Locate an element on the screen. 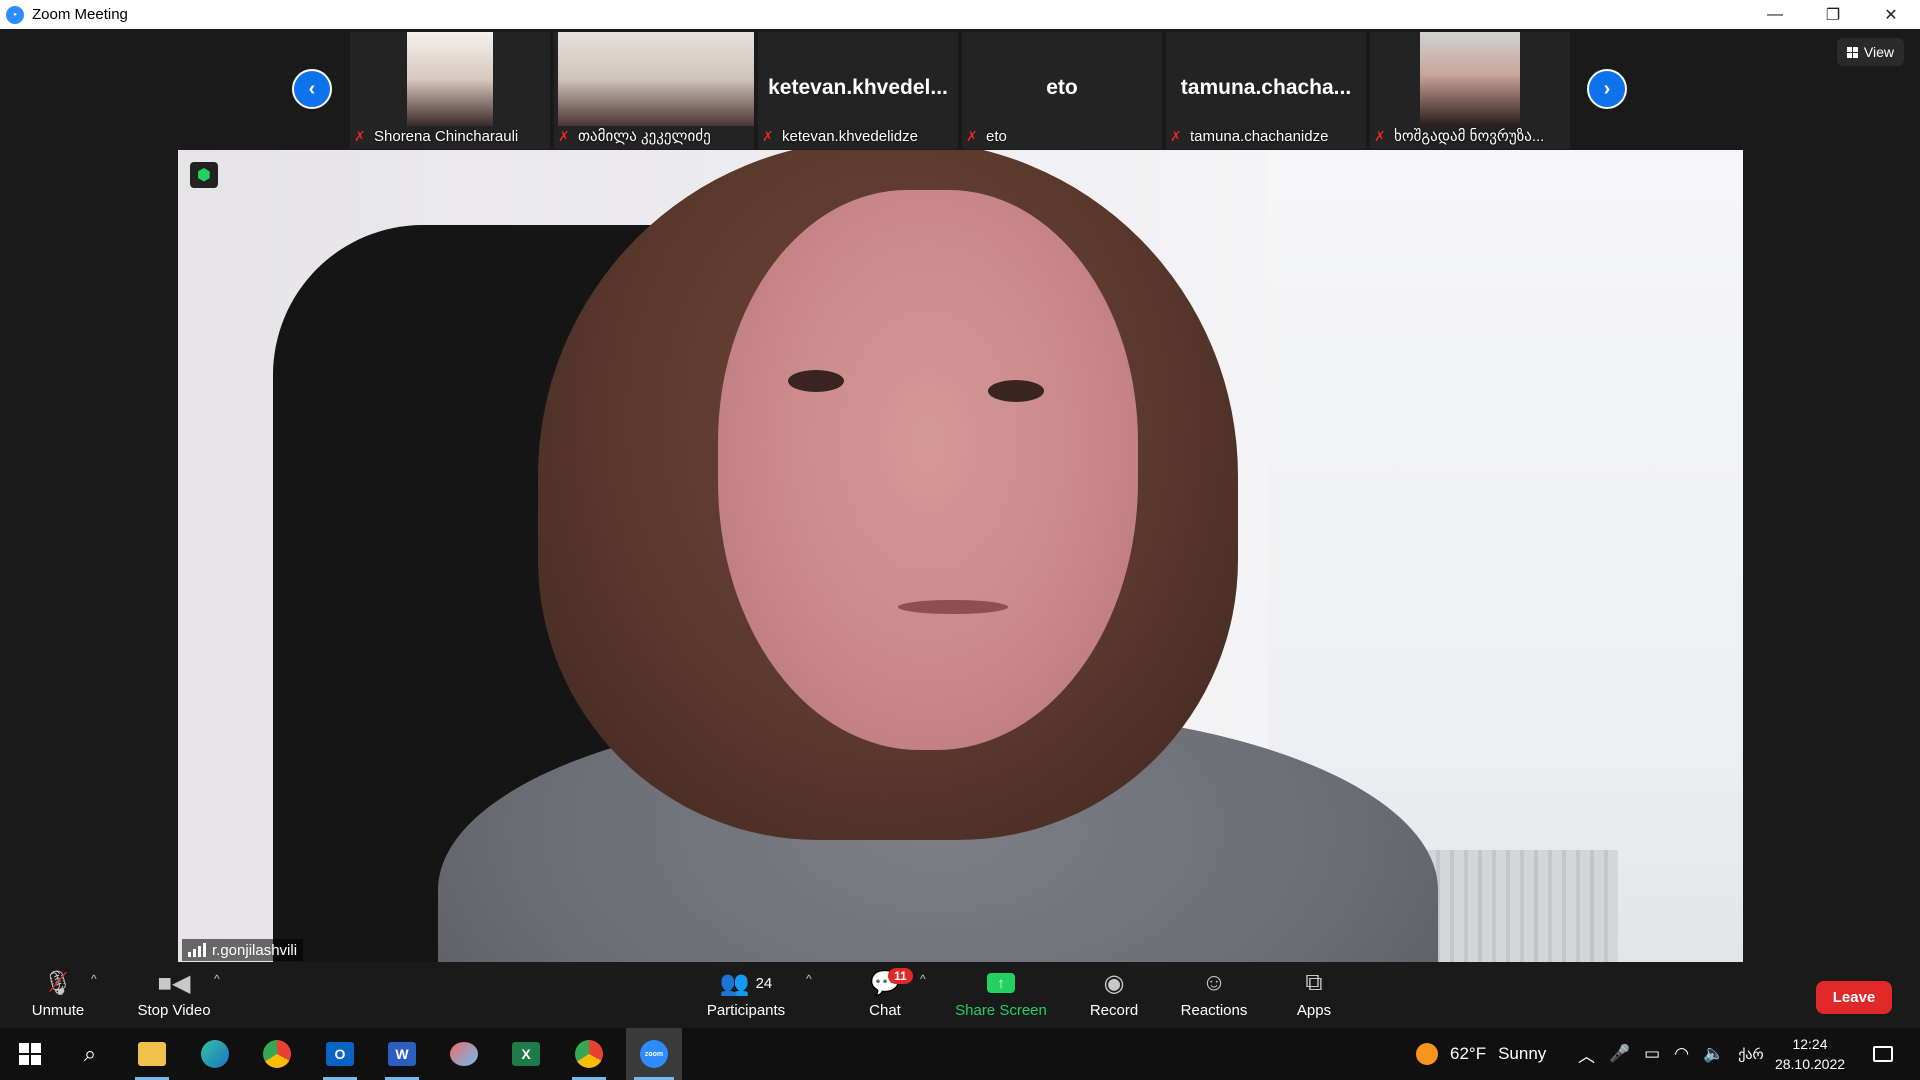 The width and height of the screenshot is (1920, 1080). sun-icon is located at coordinates (1427, 1054).